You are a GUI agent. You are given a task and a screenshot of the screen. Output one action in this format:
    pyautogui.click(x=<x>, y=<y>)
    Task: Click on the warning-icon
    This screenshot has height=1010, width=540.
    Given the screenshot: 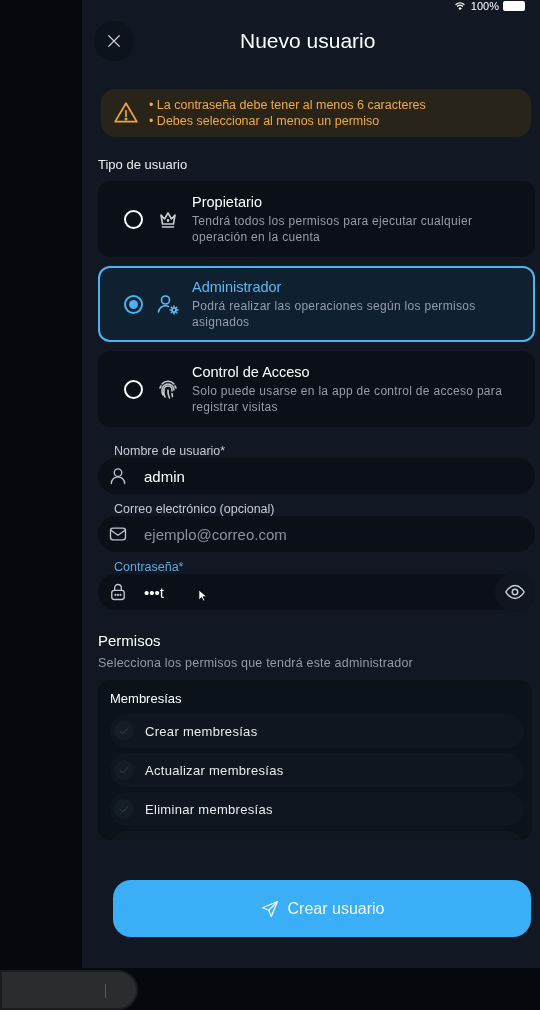 What is the action you would take?
    pyautogui.click(x=126, y=113)
    